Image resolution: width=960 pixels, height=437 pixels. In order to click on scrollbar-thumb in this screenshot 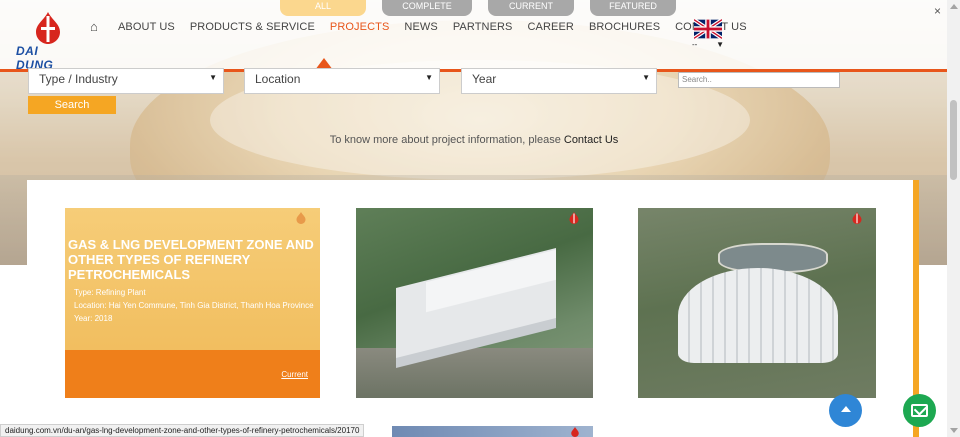, I will do `click(953, 140)`.